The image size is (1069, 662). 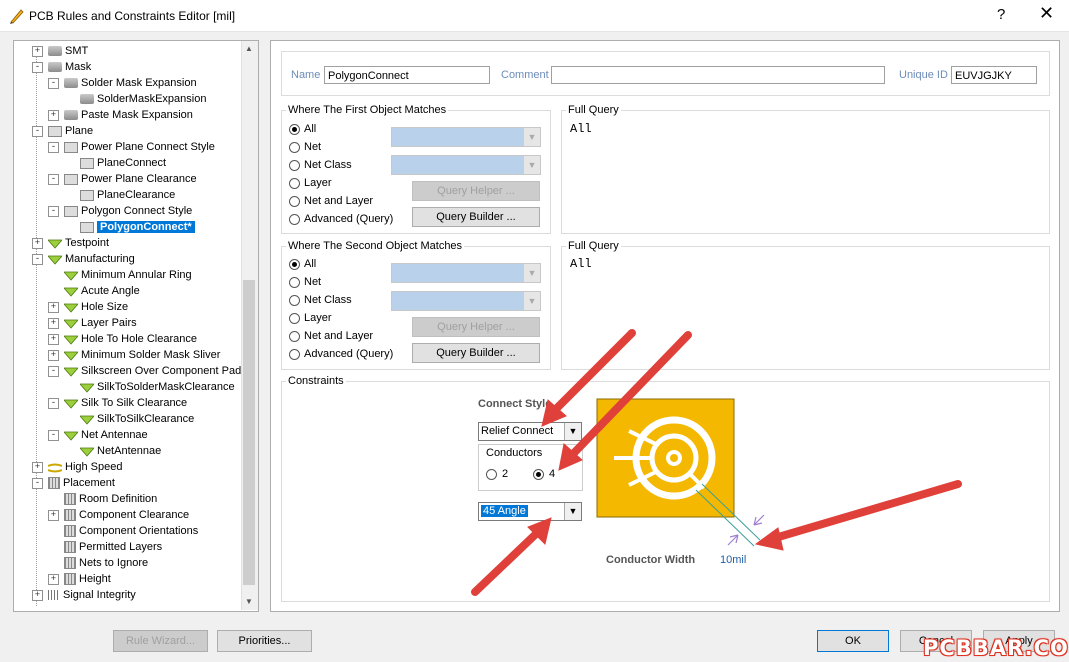 I want to click on tree-item-label: Height, so click(x=95, y=579).